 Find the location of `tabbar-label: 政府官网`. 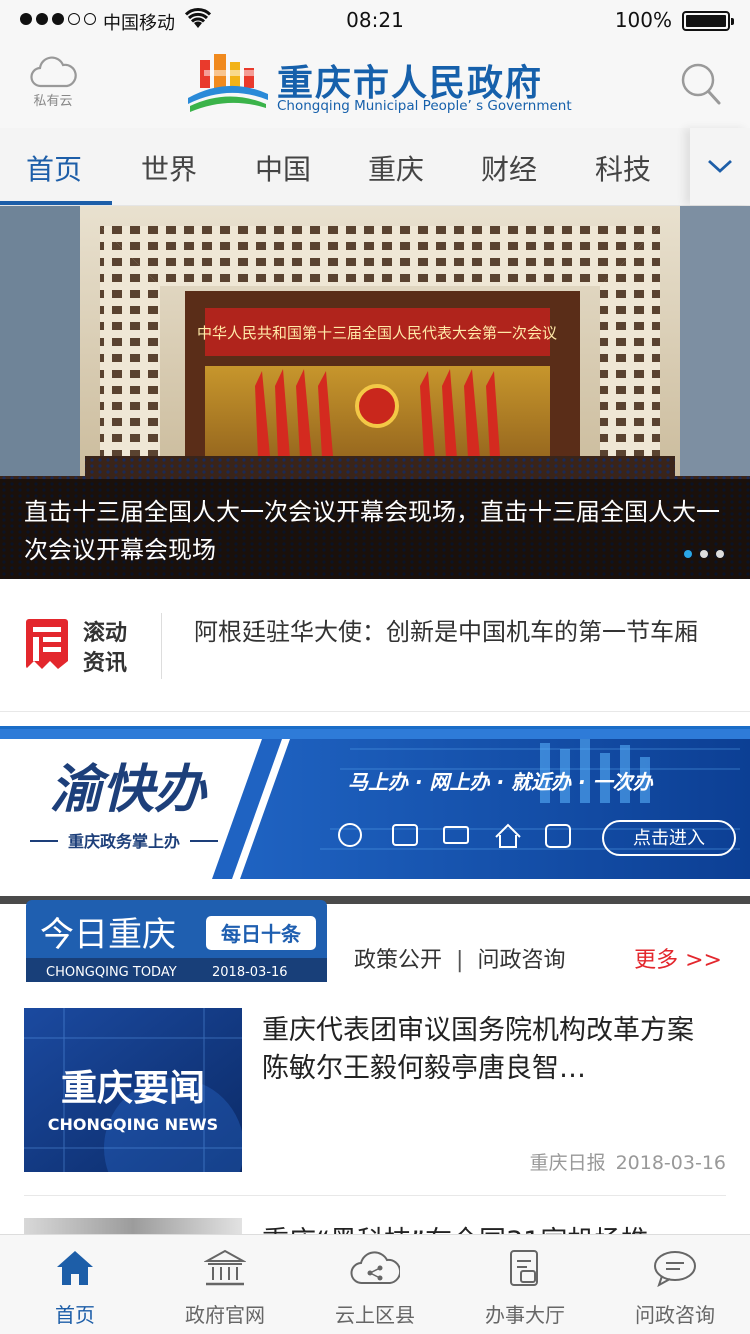

tabbar-label: 政府官网 is located at coordinates (225, 1315).